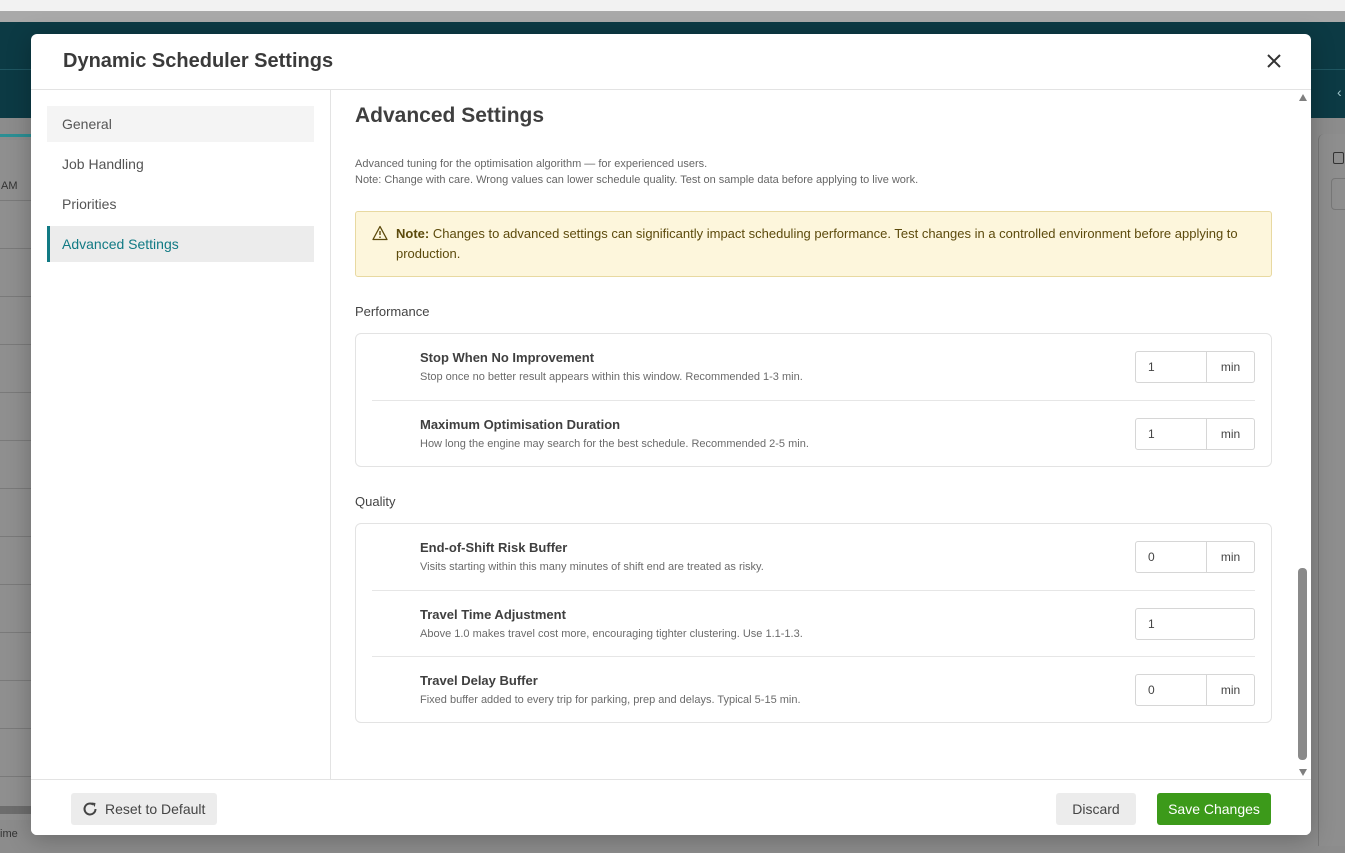 Image resolution: width=1345 pixels, height=853 pixels. Describe the element at coordinates (1096, 809) in the screenshot. I see `discard-button: Discard` at that location.